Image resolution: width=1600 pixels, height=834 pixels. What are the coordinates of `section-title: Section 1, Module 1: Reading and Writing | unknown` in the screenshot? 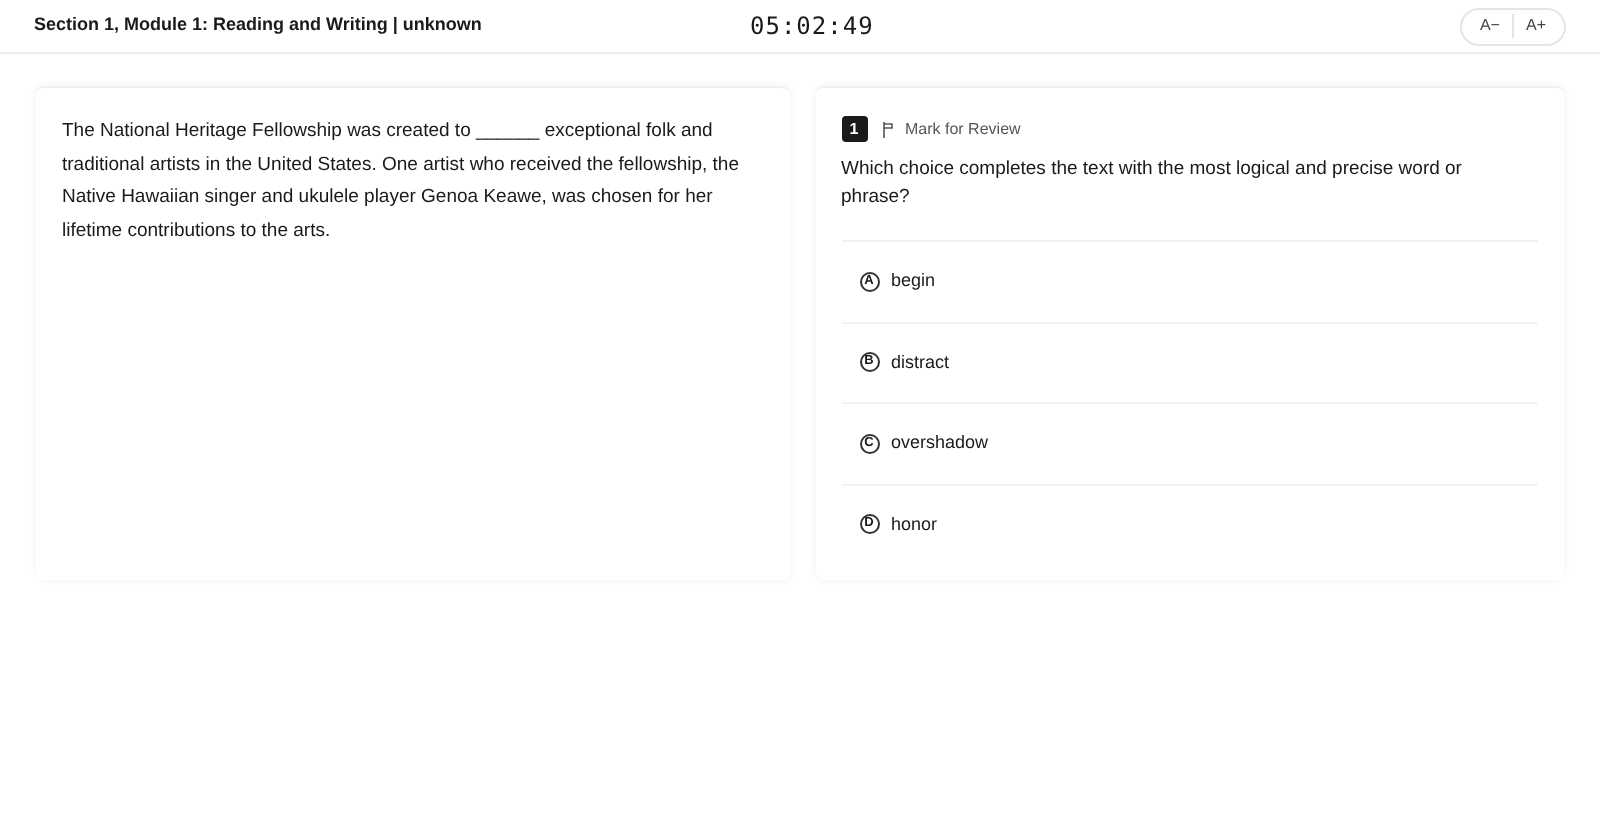 It's located at (258, 25).